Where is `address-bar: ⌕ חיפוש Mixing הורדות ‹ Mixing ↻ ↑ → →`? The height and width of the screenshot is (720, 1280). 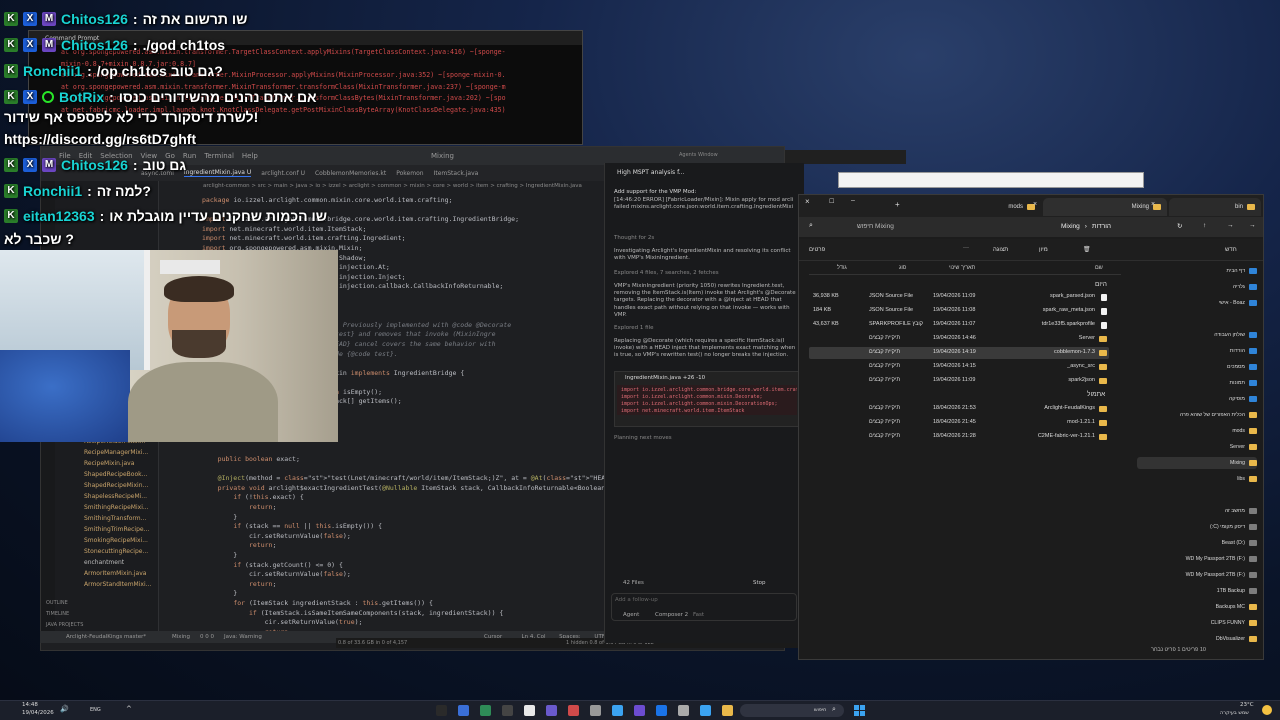
address-bar: ⌕ חיפוש Mixing הורדות ‹ Mixing ↻ ↑ → → is located at coordinates (1031, 227).